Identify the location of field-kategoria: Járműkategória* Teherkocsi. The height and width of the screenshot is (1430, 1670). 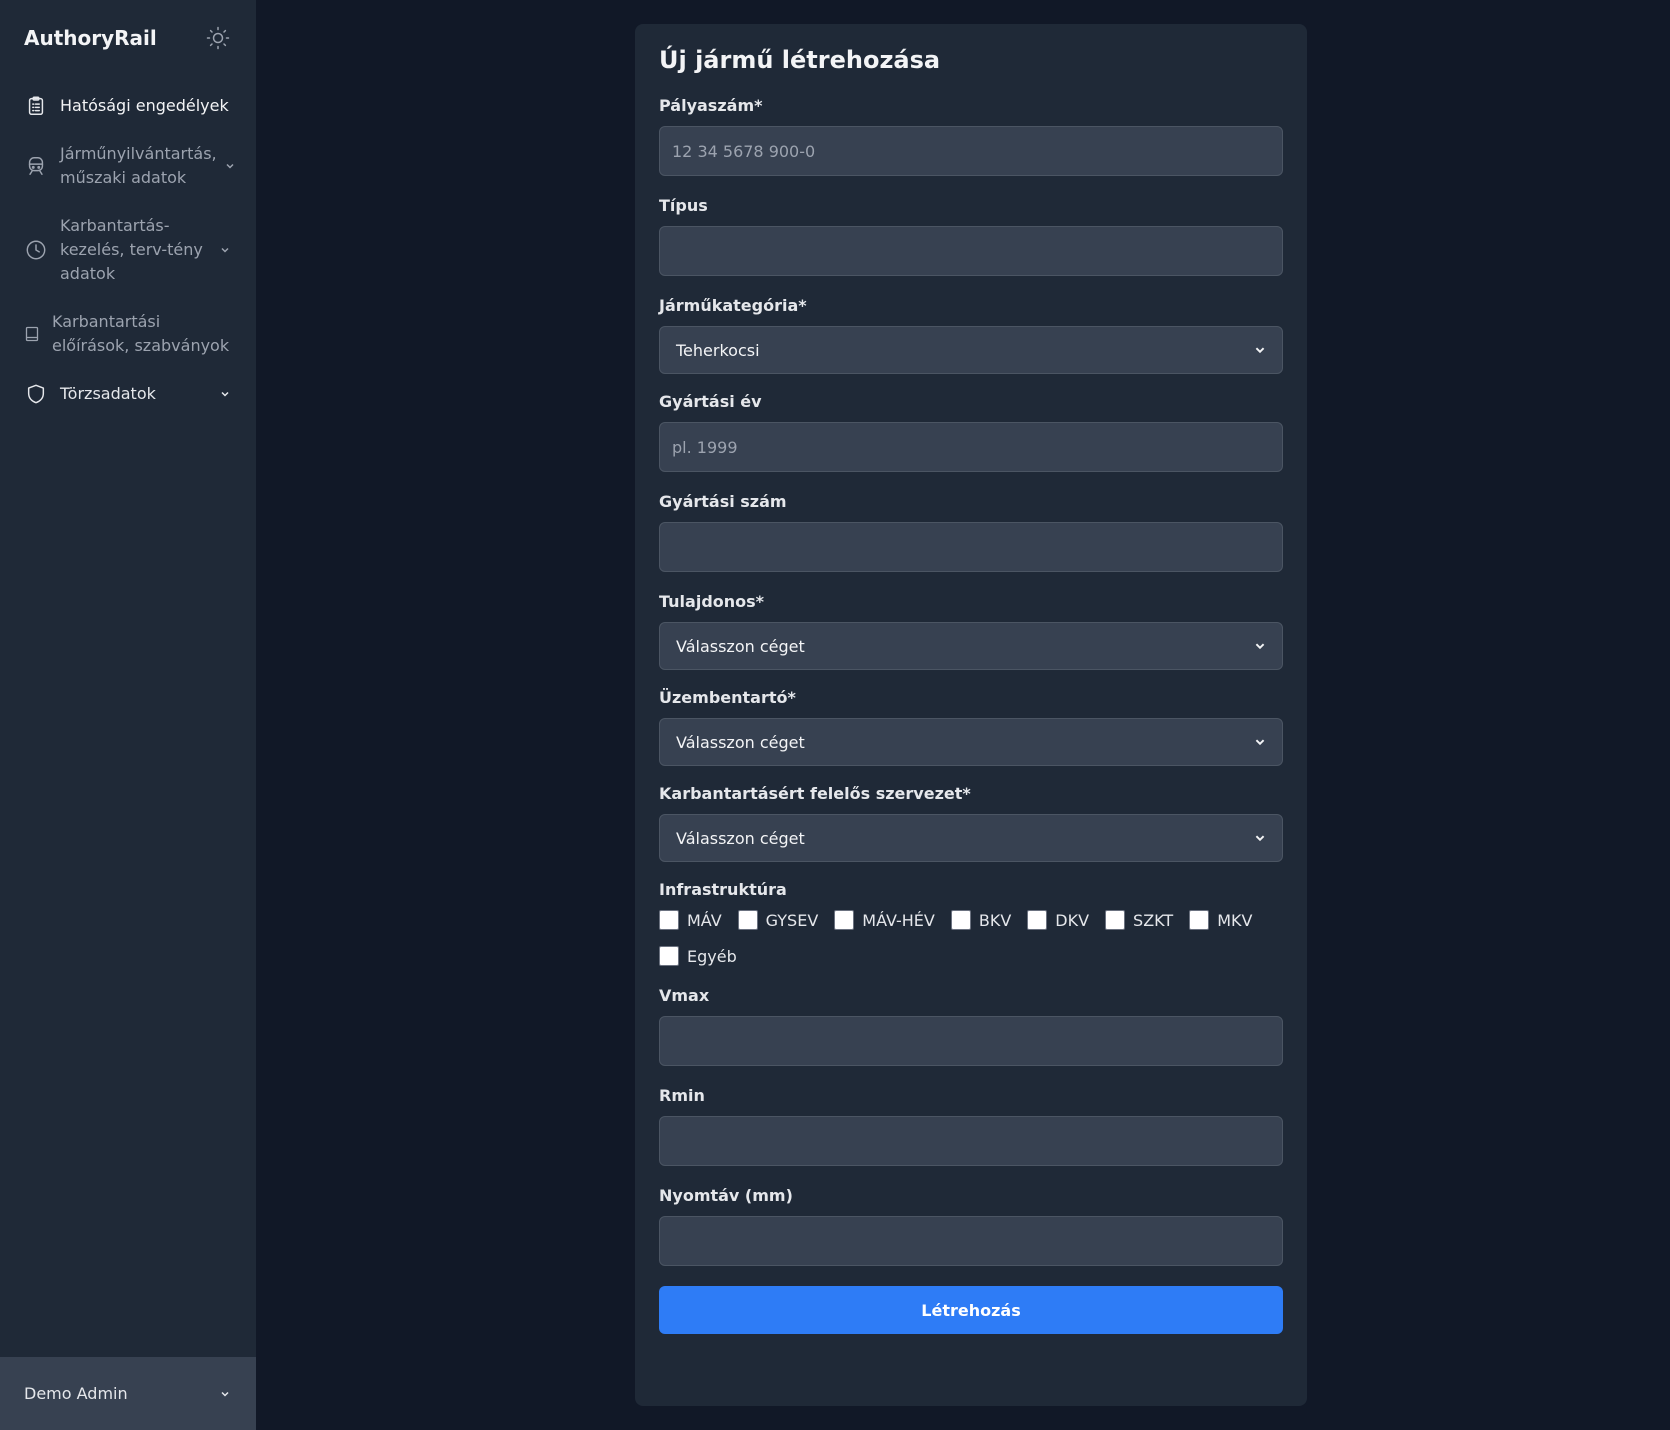
(971, 335).